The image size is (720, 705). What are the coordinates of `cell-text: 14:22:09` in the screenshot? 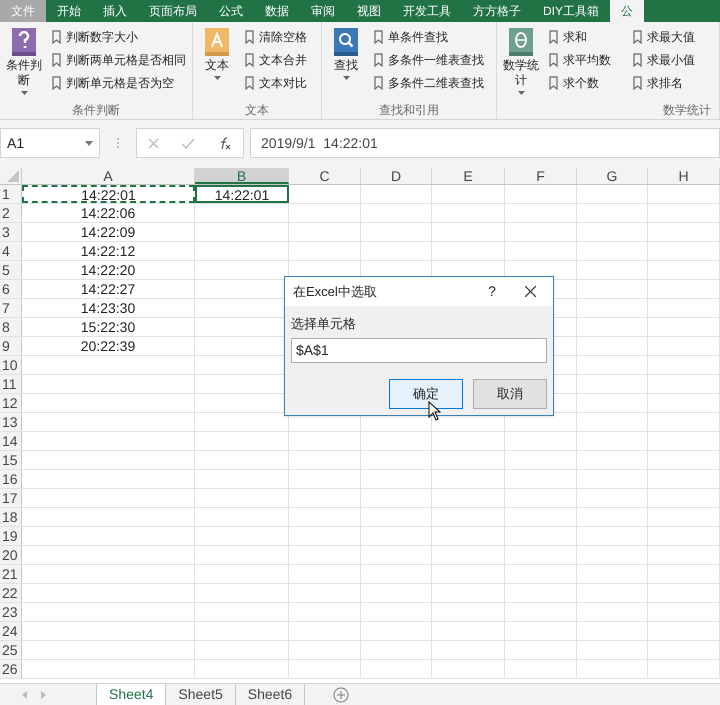 It's located at (108, 232).